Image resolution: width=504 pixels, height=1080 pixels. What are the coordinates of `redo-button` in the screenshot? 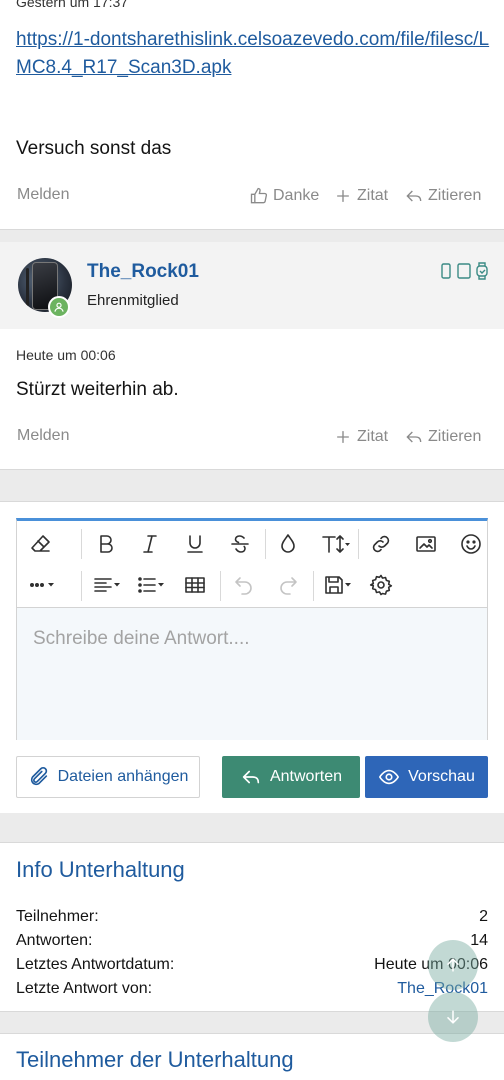 It's located at (288, 585).